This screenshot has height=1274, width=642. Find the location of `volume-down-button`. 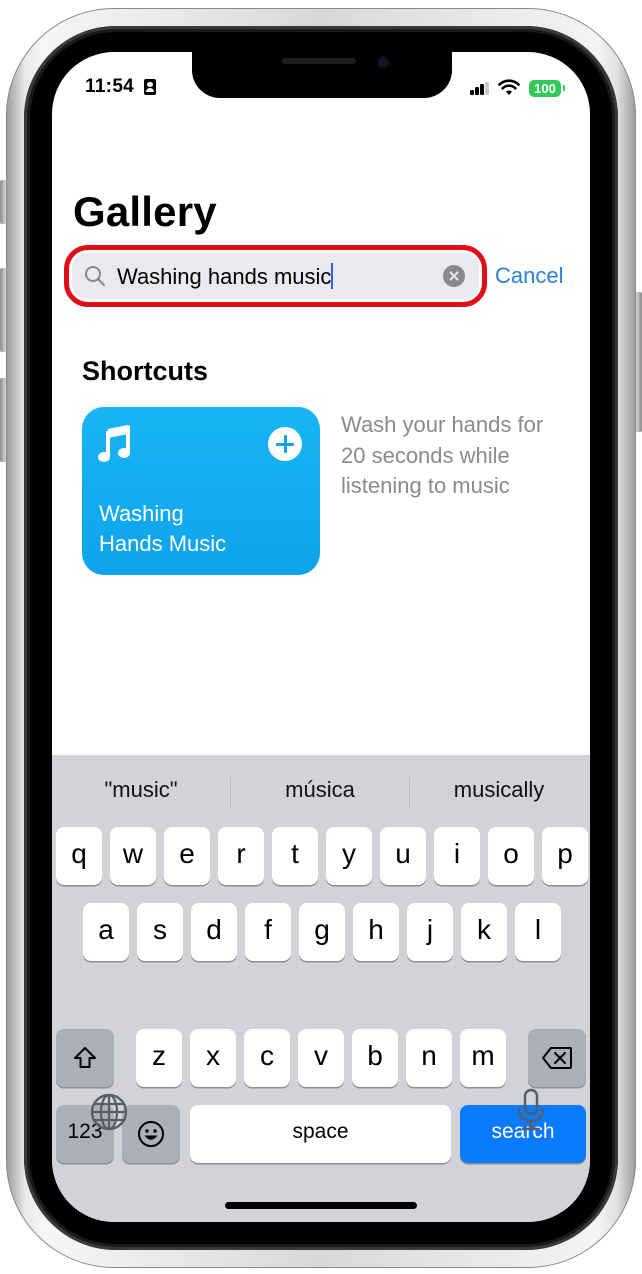

volume-down-button is located at coordinates (3, 420).